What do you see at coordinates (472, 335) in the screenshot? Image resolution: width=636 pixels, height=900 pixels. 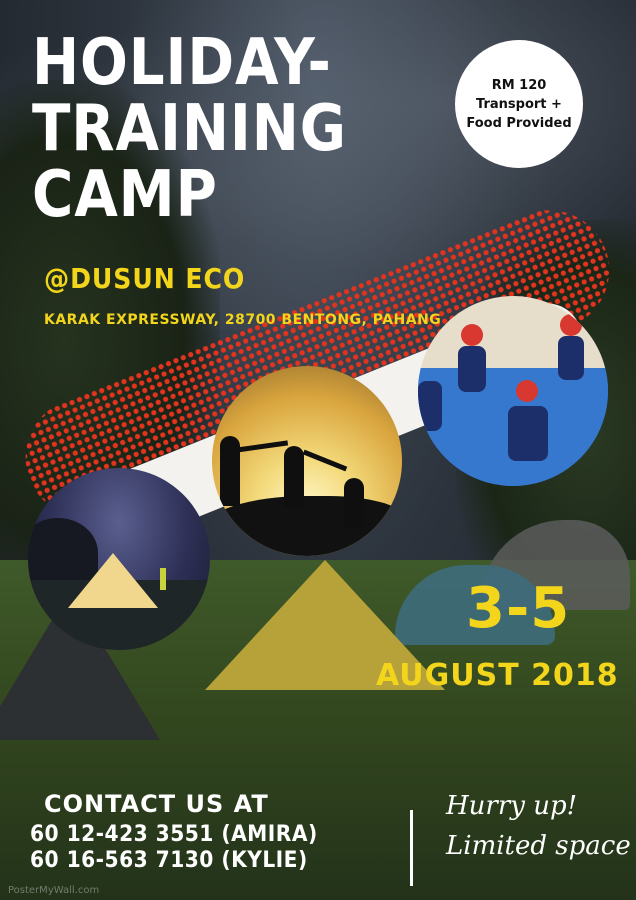 I see `fighter-1-head` at bounding box center [472, 335].